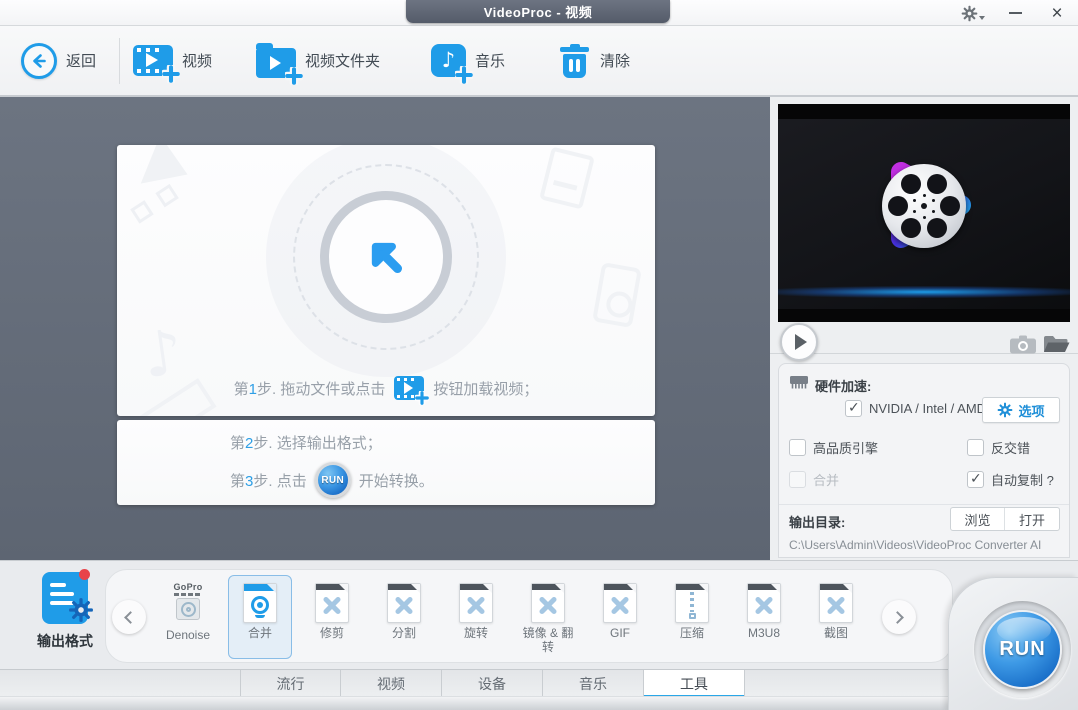 The height and width of the screenshot is (710, 1078). What do you see at coordinates (826, 480) in the screenshot?
I see `merge-label: 合并` at bounding box center [826, 480].